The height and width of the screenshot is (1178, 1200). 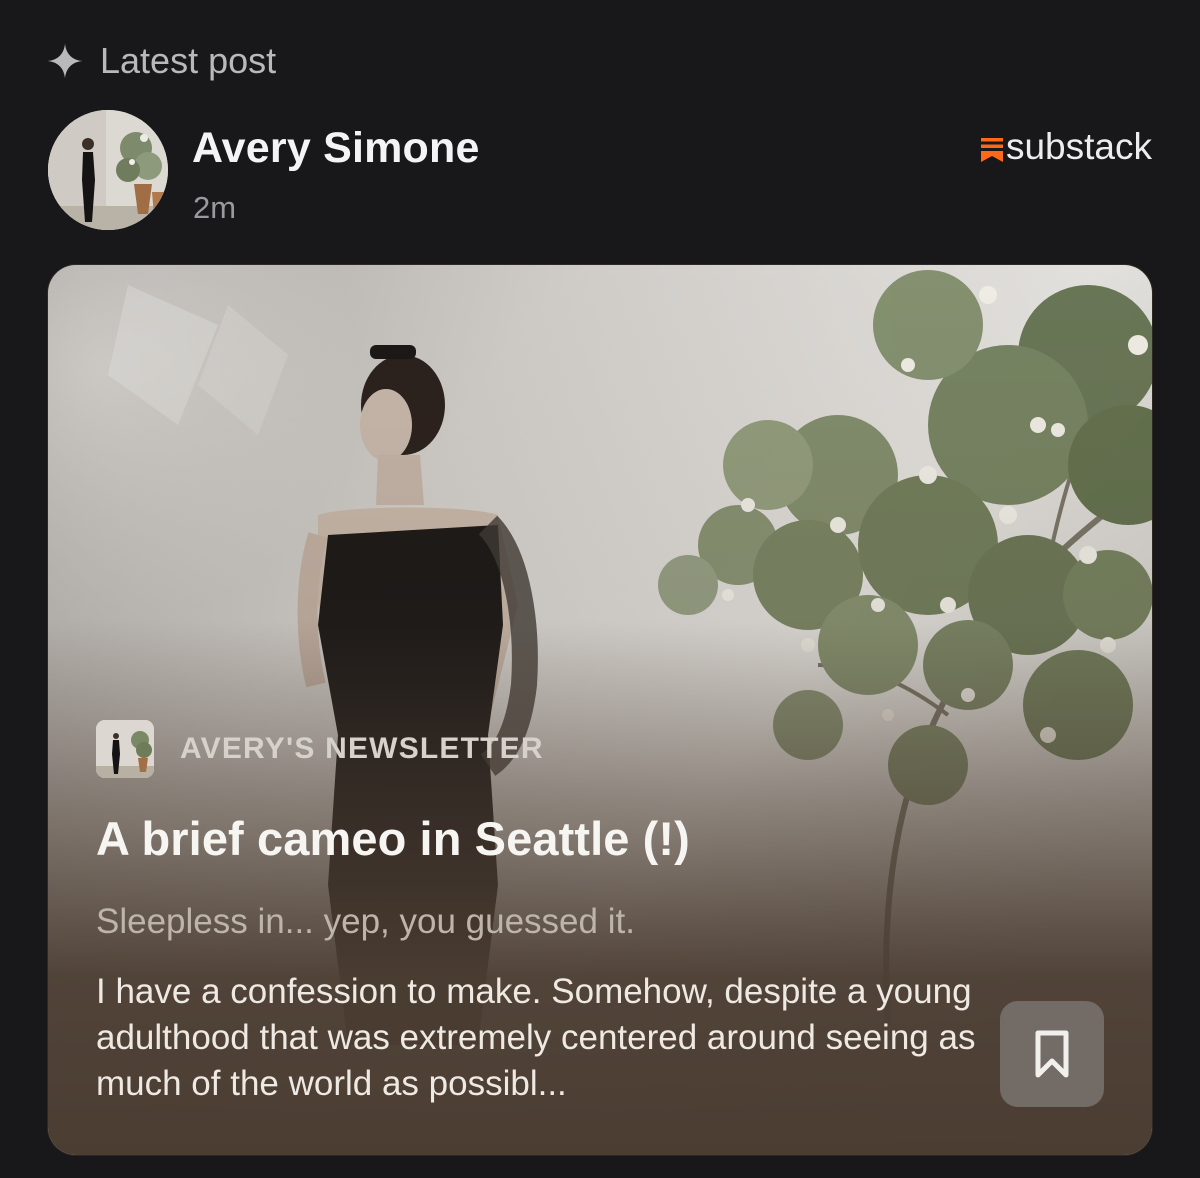 What do you see at coordinates (188, 60) in the screenshot?
I see `section-label: Latest post` at bounding box center [188, 60].